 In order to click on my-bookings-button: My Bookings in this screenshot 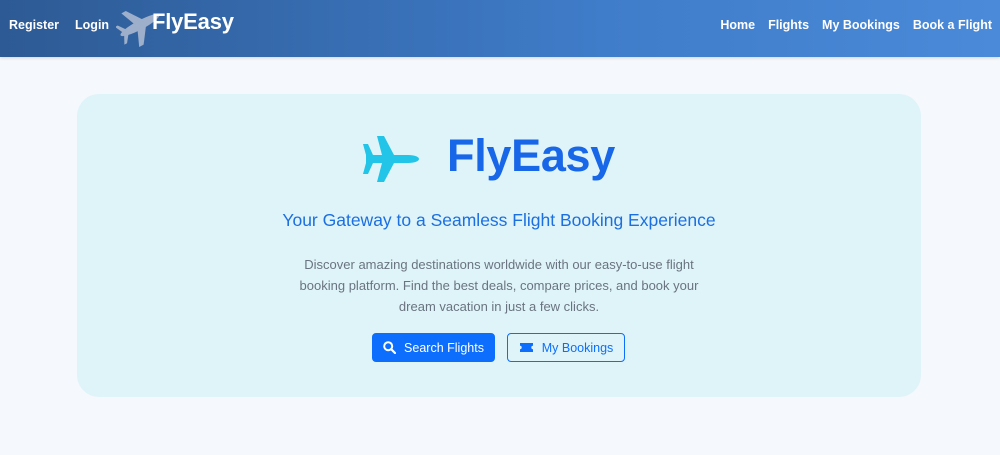, I will do `click(566, 347)`.